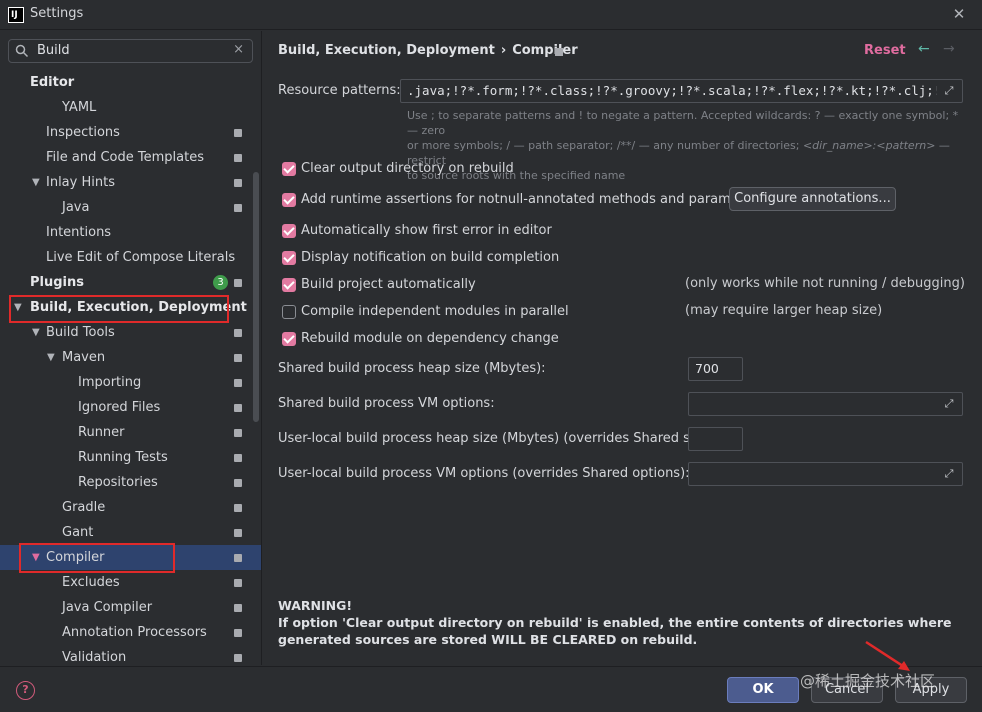 The width and height of the screenshot is (982, 712). Describe the element at coordinates (130, 207) in the screenshot. I see `tree-item-java-hints: Java` at that location.